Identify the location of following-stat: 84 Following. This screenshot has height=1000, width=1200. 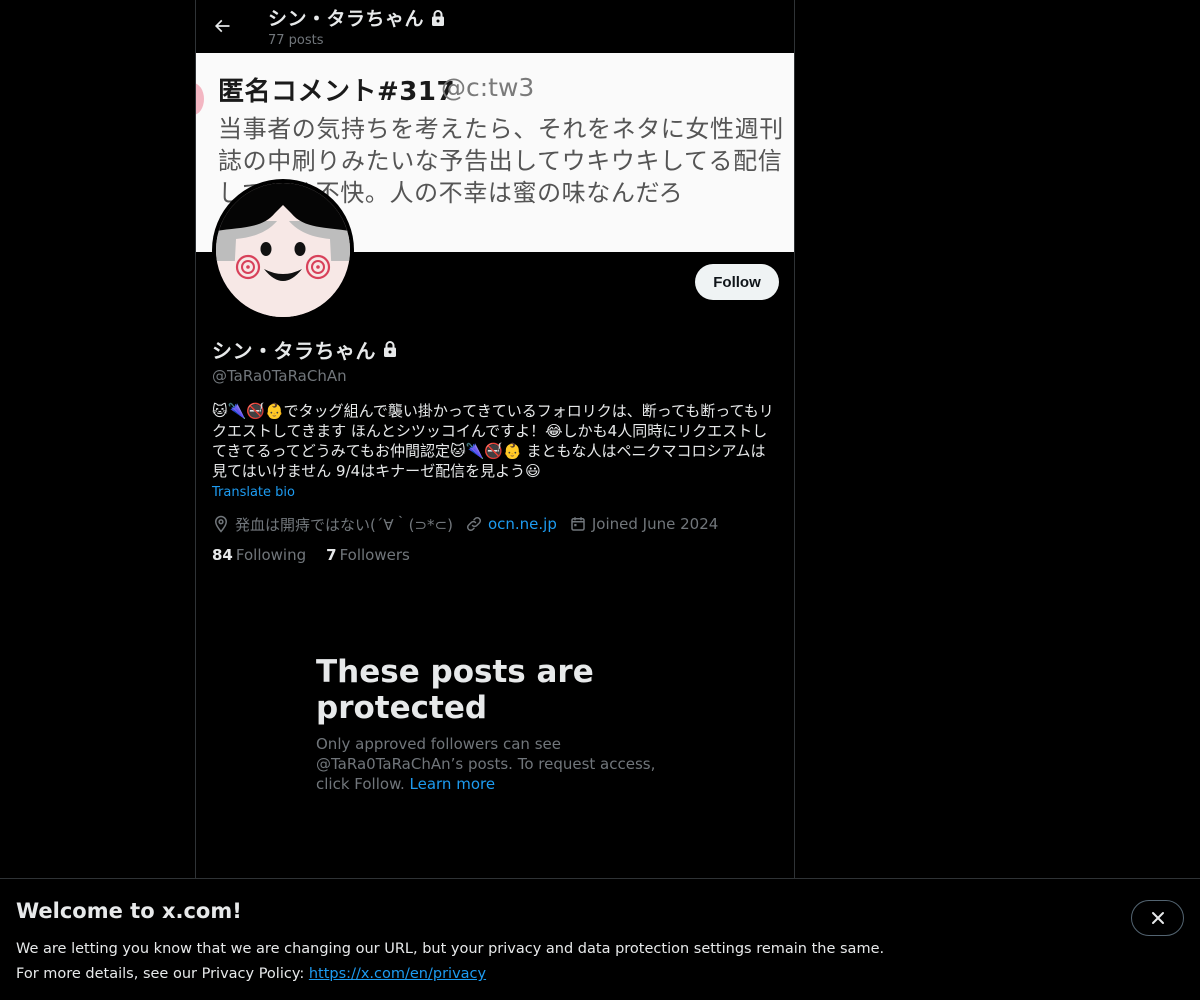
(259, 555).